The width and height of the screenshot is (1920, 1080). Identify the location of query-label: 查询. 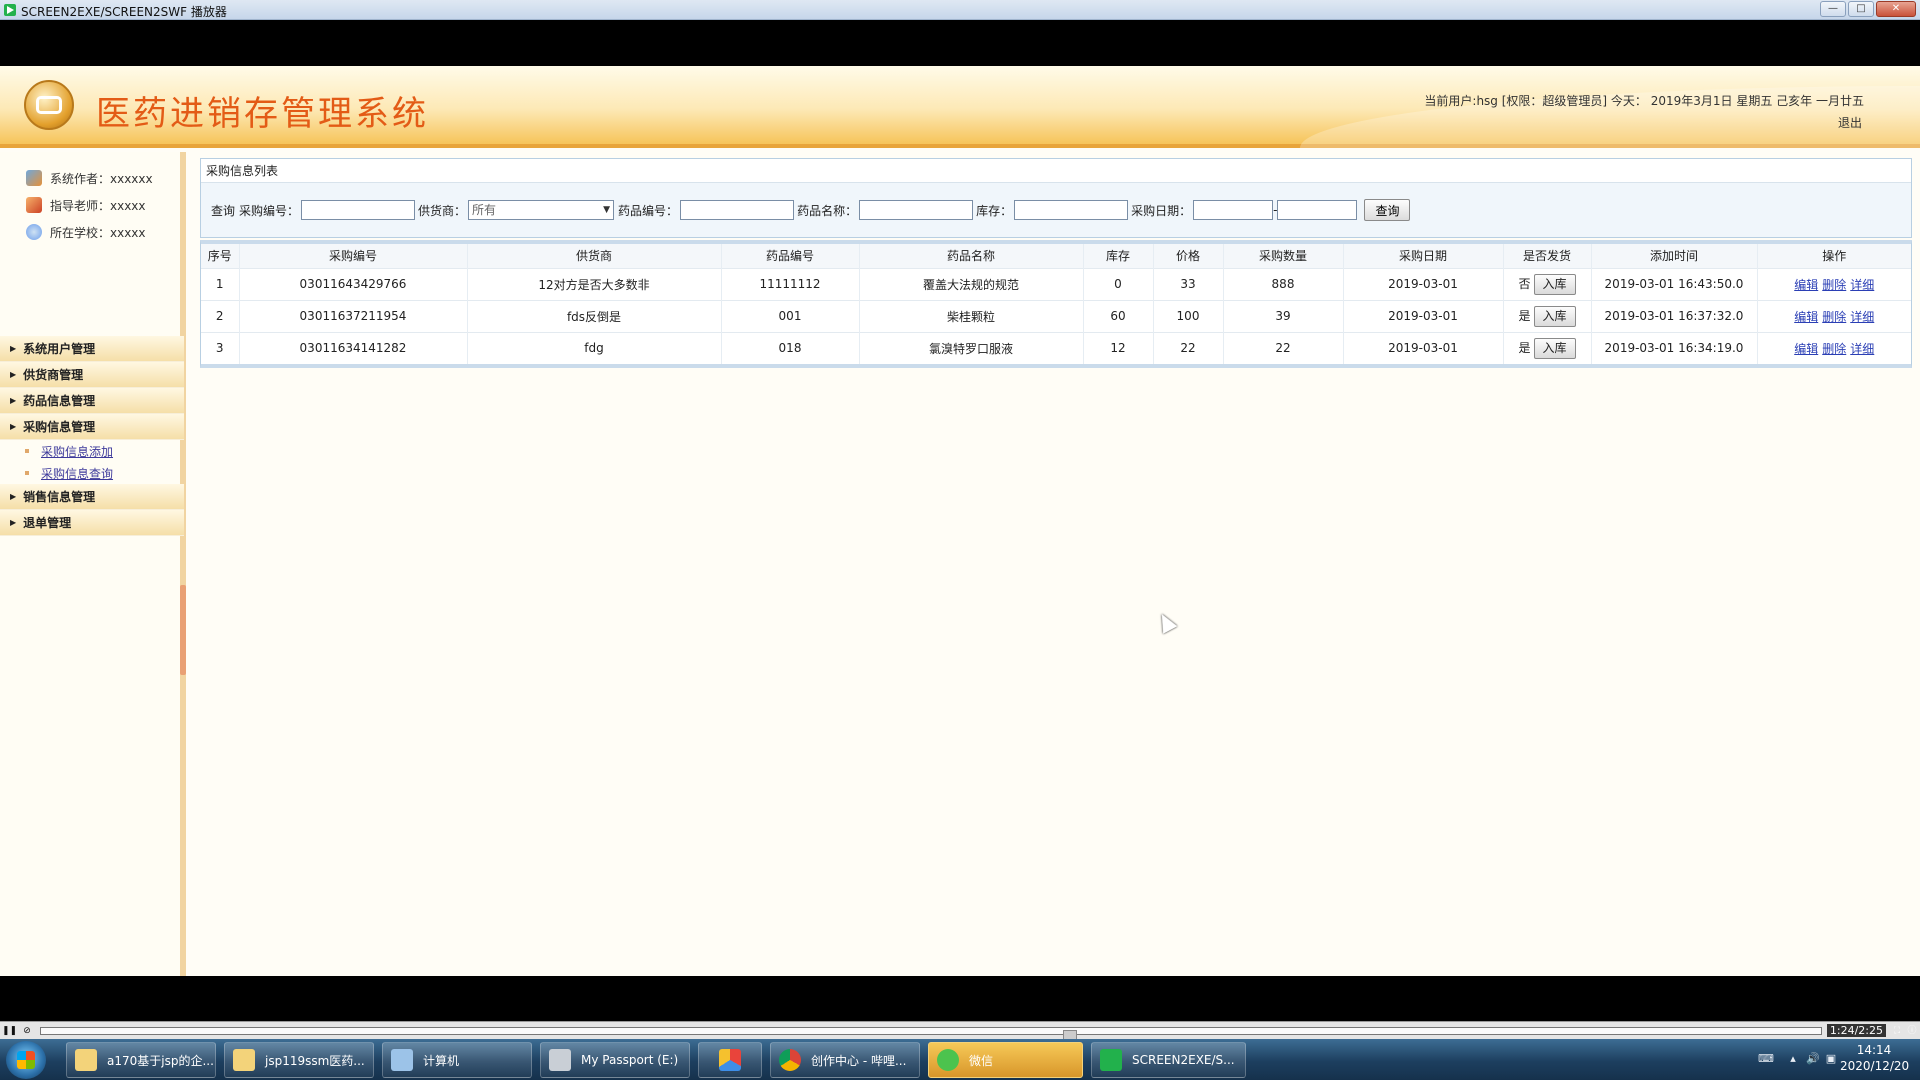
(223, 210).